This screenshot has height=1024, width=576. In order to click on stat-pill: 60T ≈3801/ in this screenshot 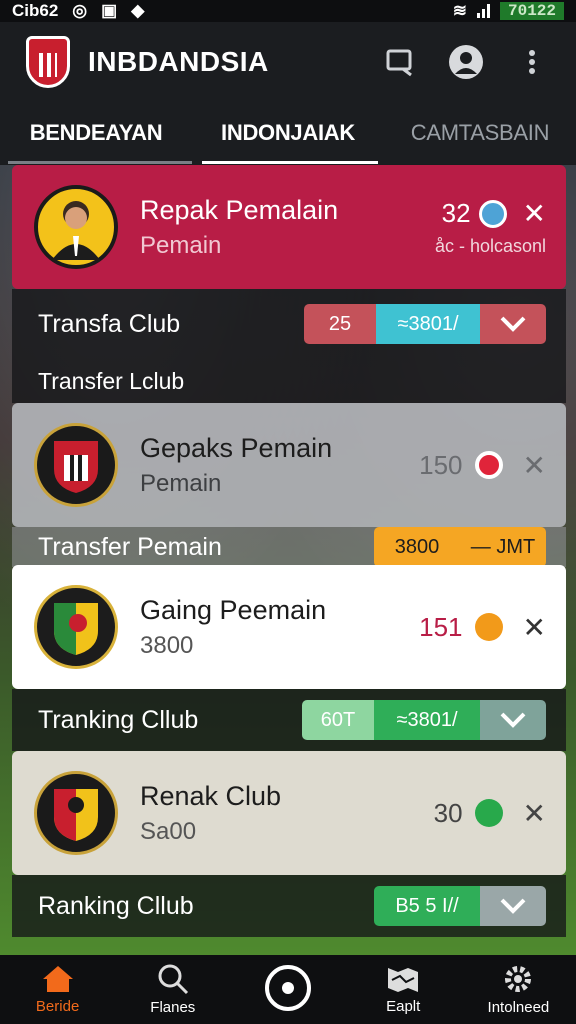, I will do `click(424, 720)`.